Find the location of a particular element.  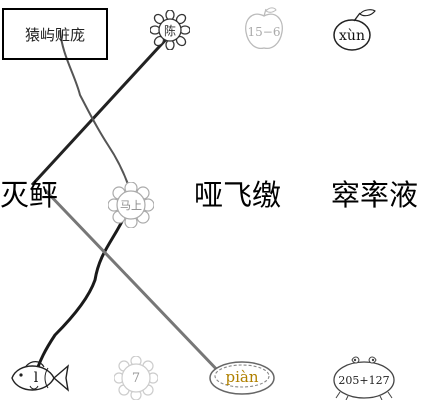

pie-icon: piàn is located at coordinates (242, 377).